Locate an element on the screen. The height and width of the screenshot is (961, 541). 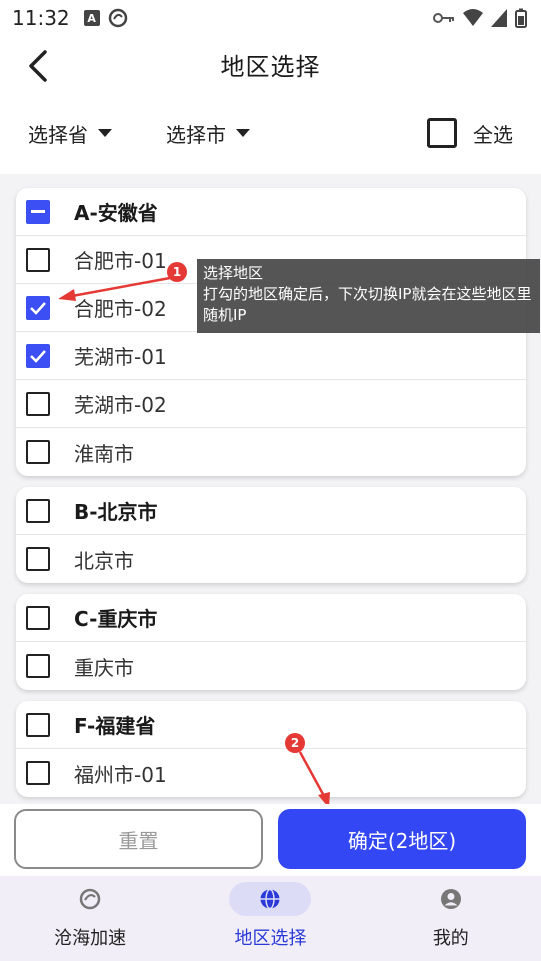
region-row: 福州市-01 is located at coordinates (271, 773).